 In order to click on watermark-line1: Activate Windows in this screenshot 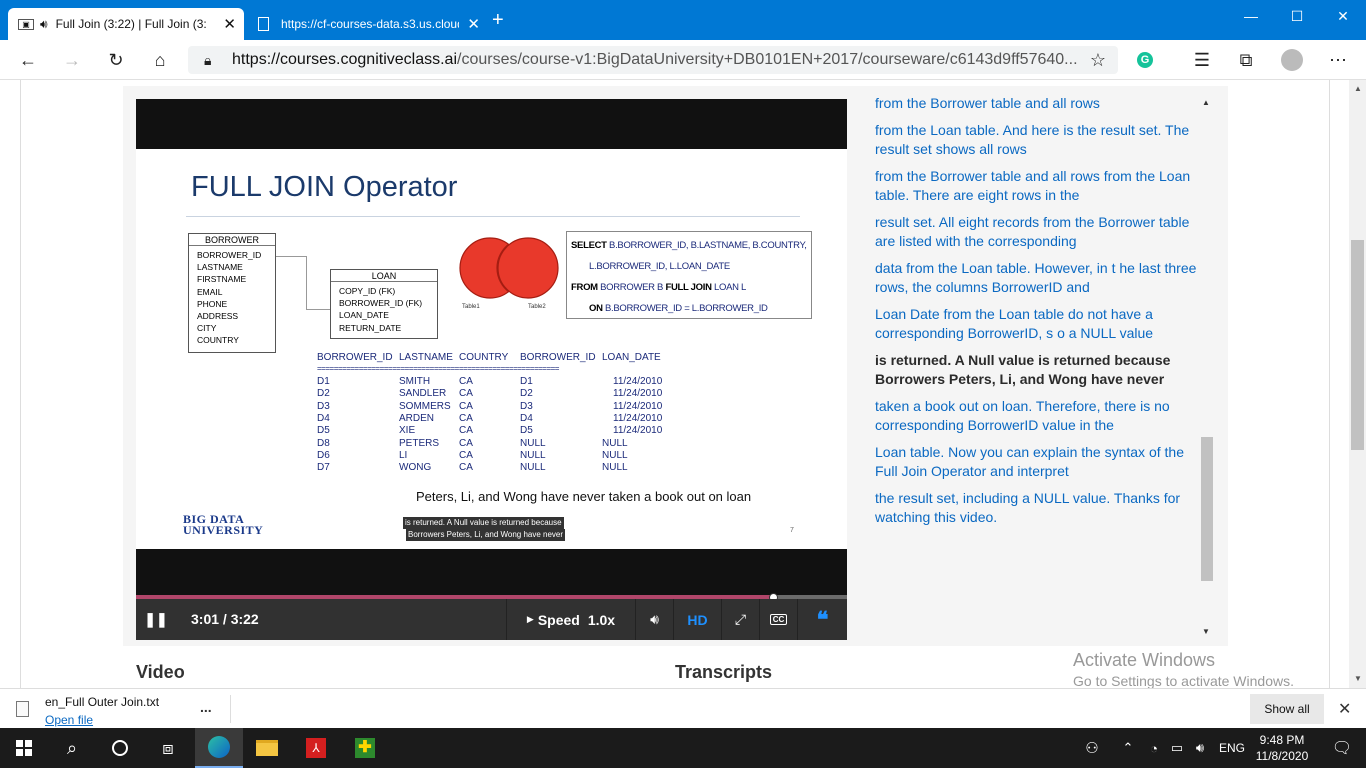, I will do `click(1144, 660)`.